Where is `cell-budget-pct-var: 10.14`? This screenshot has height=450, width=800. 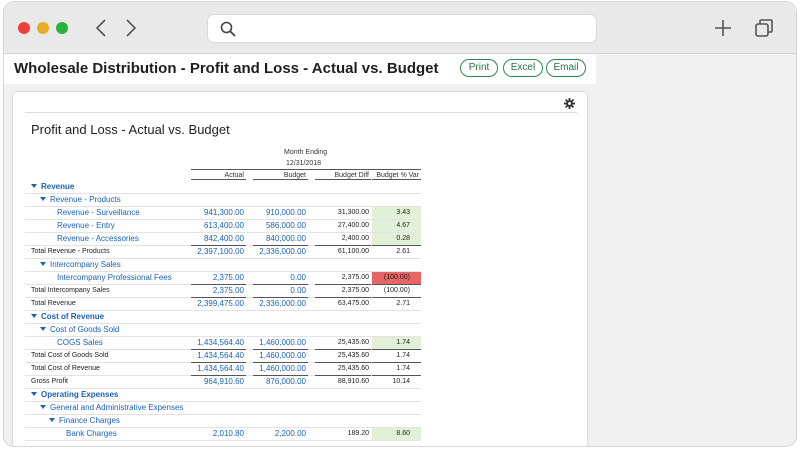
cell-budget-pct-var: 10.14 is located at coordinates (401, 381).